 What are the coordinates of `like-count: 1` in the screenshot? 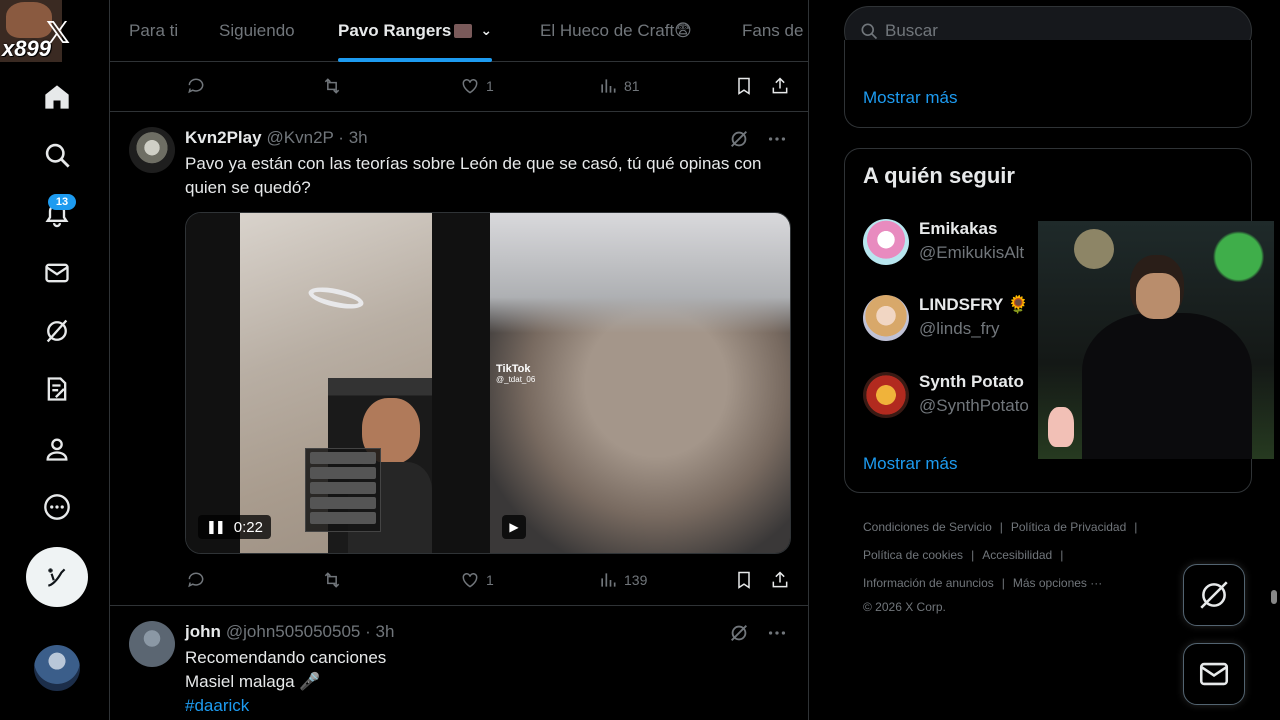 It's located at (490, 580).